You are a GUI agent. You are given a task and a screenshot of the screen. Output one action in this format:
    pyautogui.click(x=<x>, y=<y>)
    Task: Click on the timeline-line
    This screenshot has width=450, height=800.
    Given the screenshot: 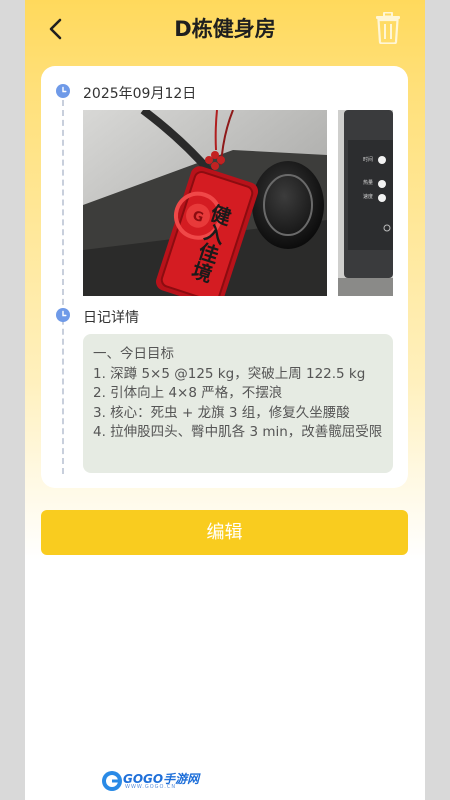 What is the action you would take?
    pyautogui.click(x=63, y=287)
    